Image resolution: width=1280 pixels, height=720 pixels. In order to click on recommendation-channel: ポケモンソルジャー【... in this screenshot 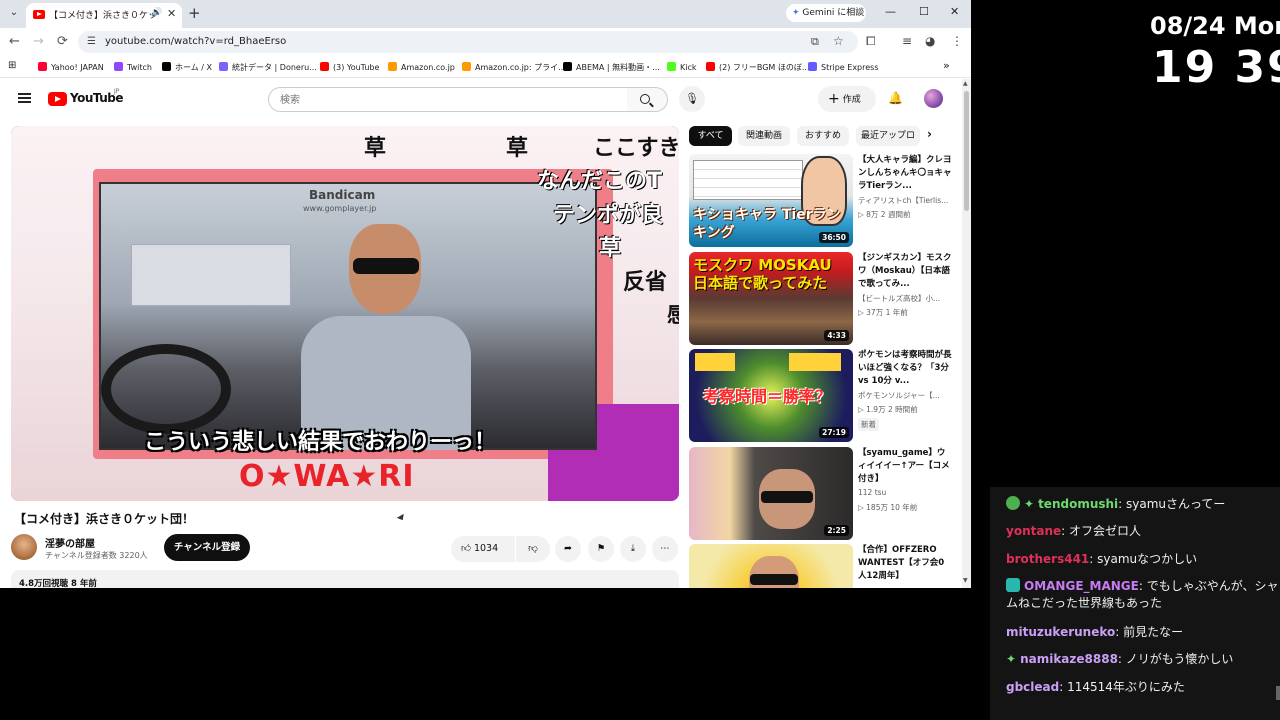, I will do `click(904, 395)`.